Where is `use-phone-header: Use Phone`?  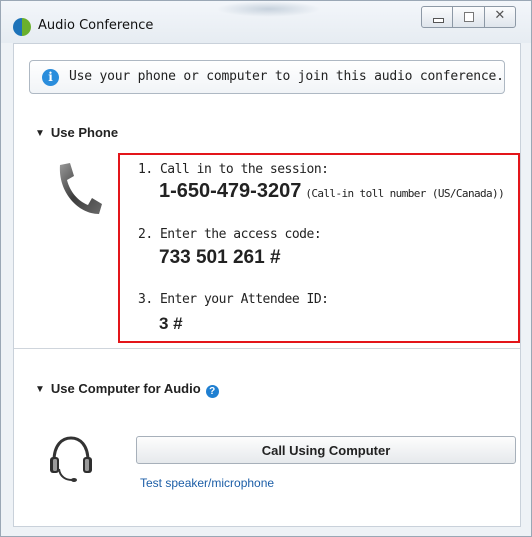
use-phone-header: Use Phone is located at coordinates (84, 132).